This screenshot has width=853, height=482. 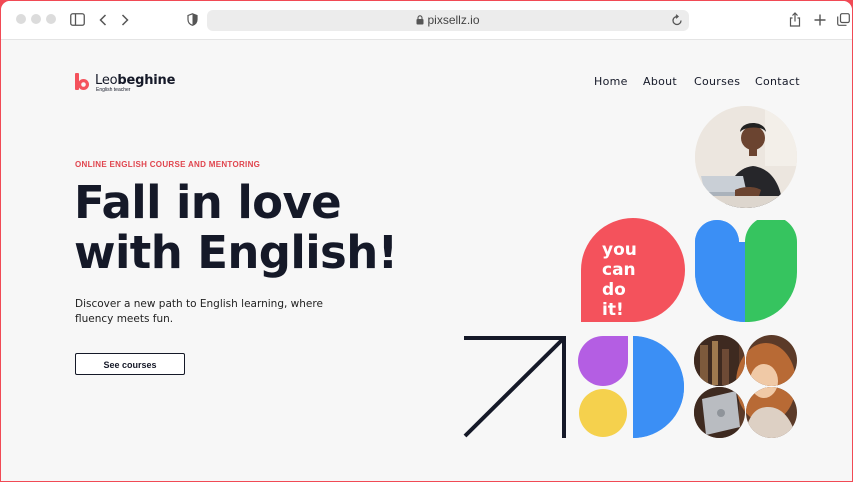 I want to click on tabs-icon, so click(x=843, y=19).